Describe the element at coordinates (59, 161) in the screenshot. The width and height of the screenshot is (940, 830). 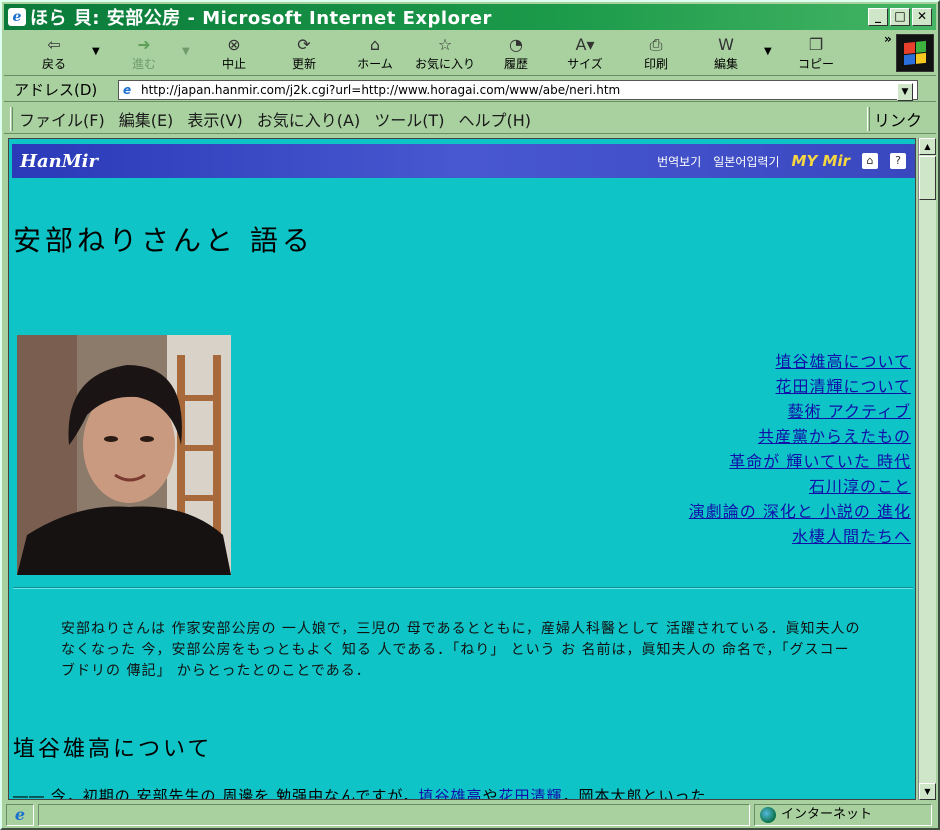
I see `hanmir-logo: HanMir` at that location.